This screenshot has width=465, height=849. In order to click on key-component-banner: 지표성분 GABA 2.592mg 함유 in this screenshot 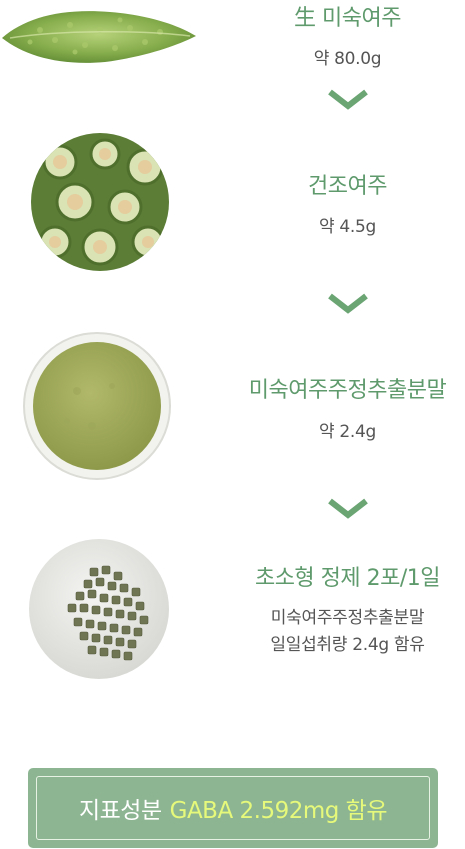, I will do `click(233, 808)`.